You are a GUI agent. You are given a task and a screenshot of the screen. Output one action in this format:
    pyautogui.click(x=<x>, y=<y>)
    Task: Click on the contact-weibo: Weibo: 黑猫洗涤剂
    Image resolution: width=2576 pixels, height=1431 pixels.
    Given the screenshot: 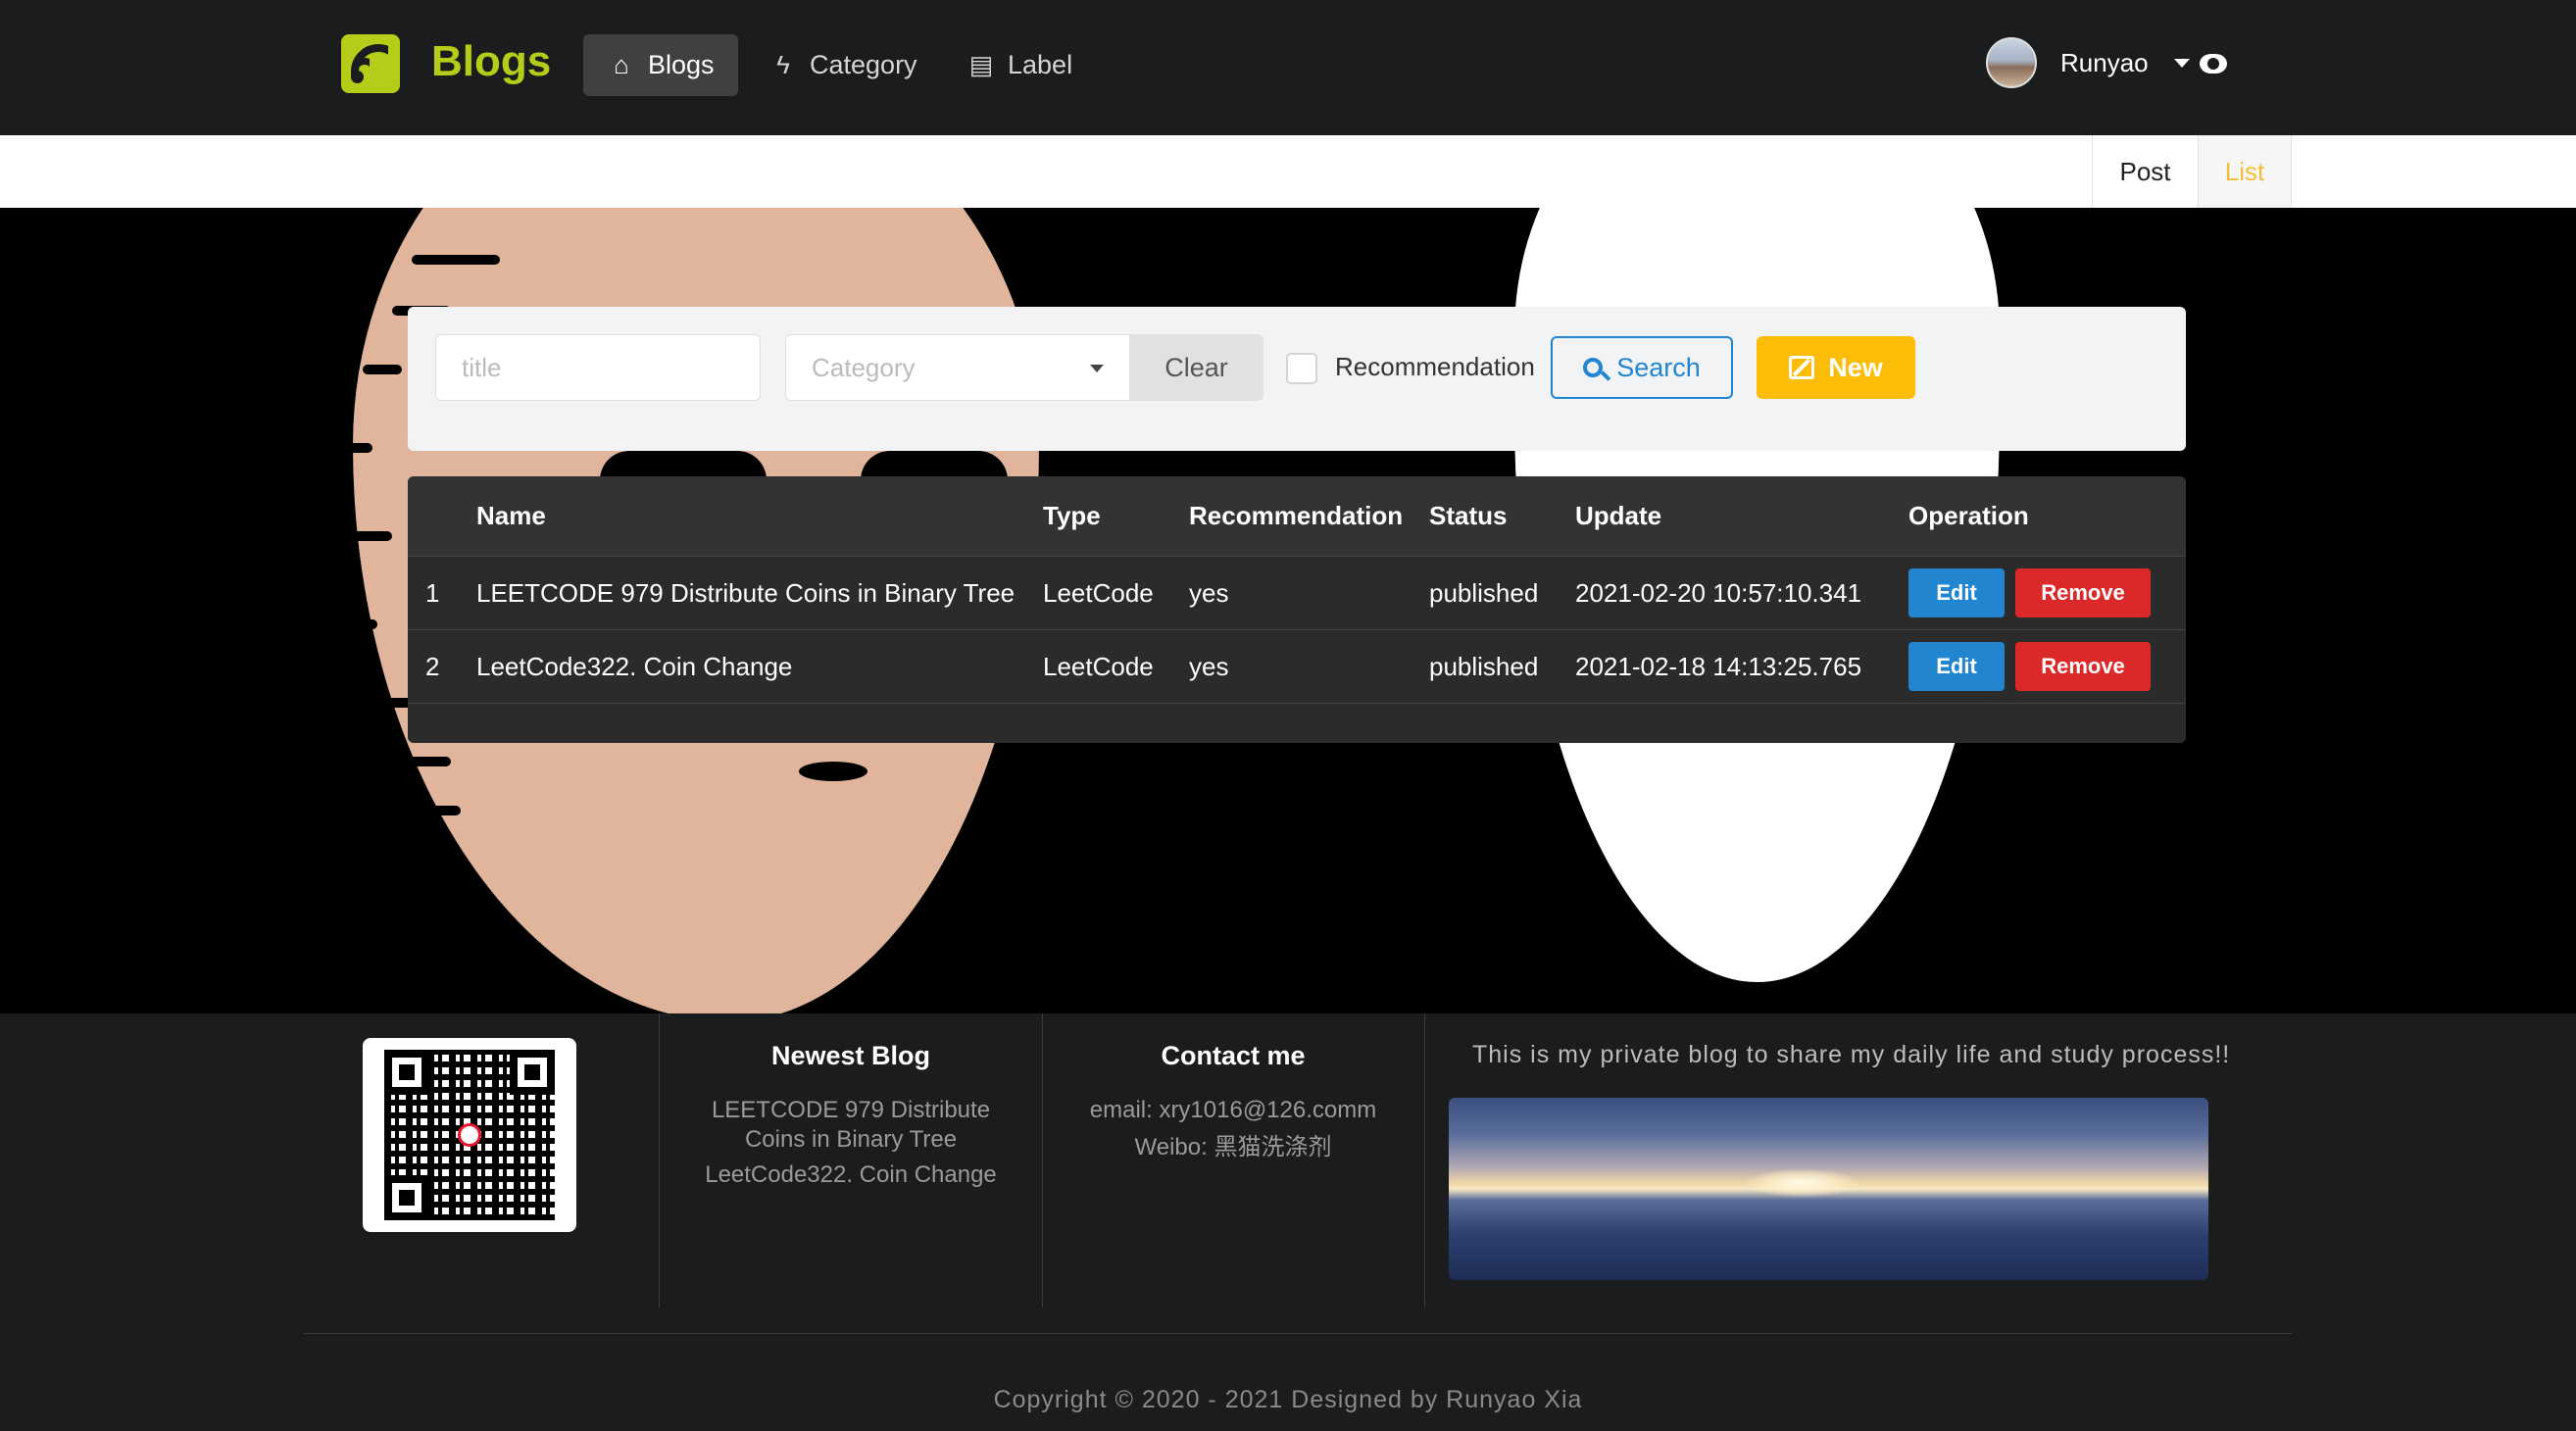 What is the action you would take?
    pyautogui.click(x=1233, y=1147)
    